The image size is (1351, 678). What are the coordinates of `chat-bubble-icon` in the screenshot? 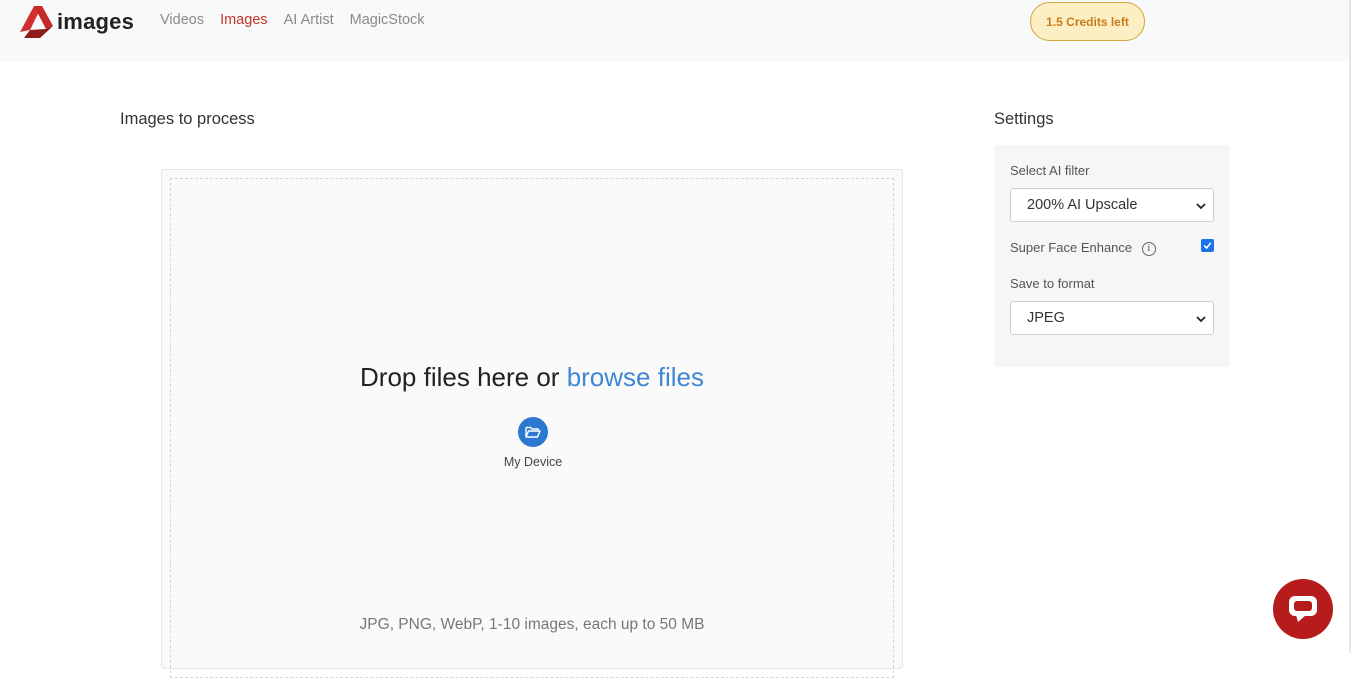 It's located at (1303, 609).